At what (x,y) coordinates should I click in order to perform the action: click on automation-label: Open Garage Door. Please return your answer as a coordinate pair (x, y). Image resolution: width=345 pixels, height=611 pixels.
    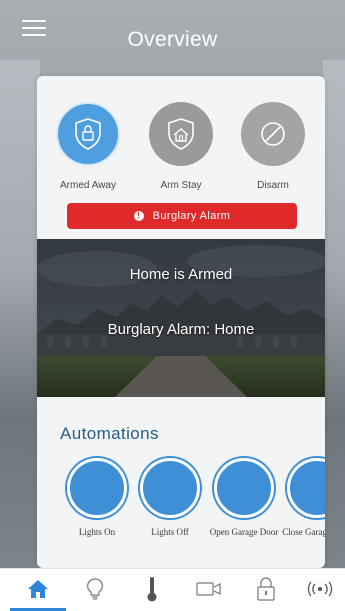
    Looking at the image, I should click on (244, 532).